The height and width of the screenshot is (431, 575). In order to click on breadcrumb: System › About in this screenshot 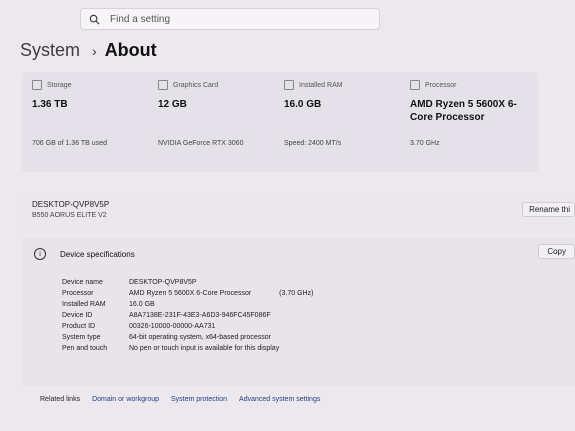, I will do `click(88, 50)`.